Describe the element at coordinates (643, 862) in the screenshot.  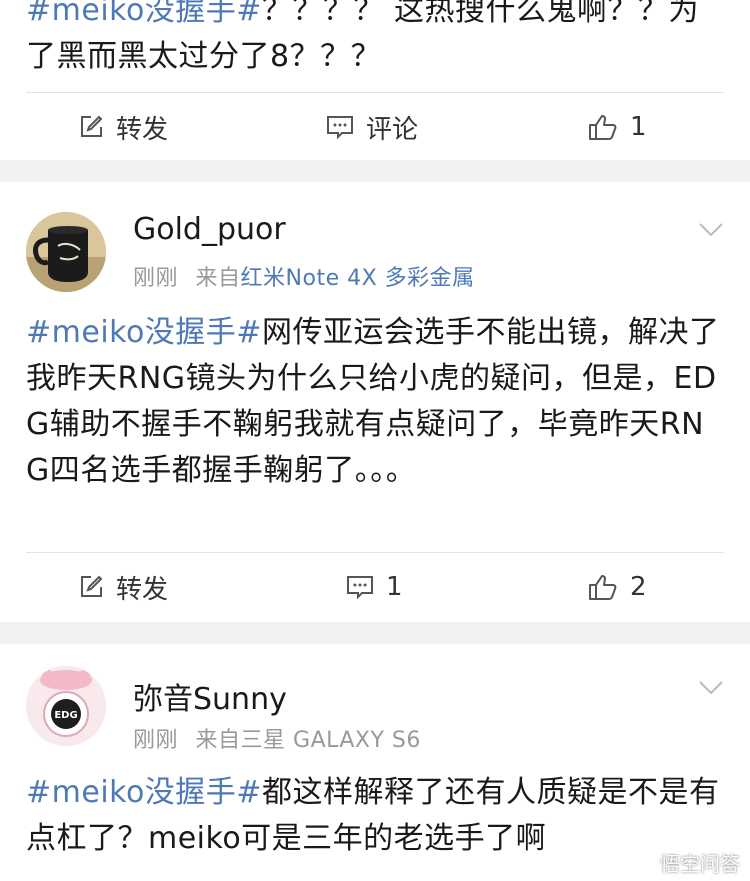
I see `wukong-logo-icon` at that location.